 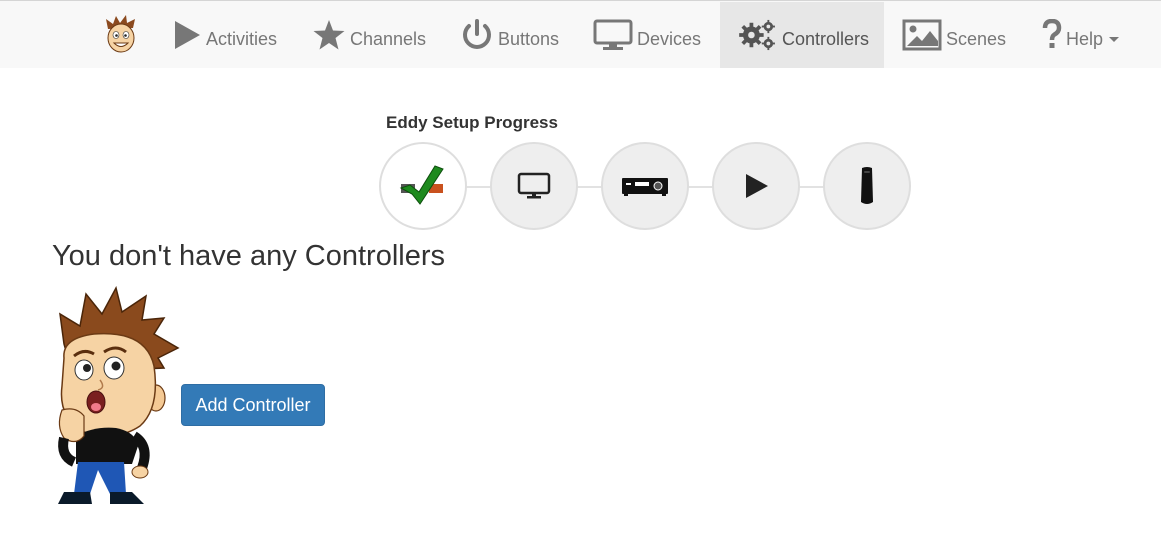 I want to click on remote-icon, so click(x=867, y=185).